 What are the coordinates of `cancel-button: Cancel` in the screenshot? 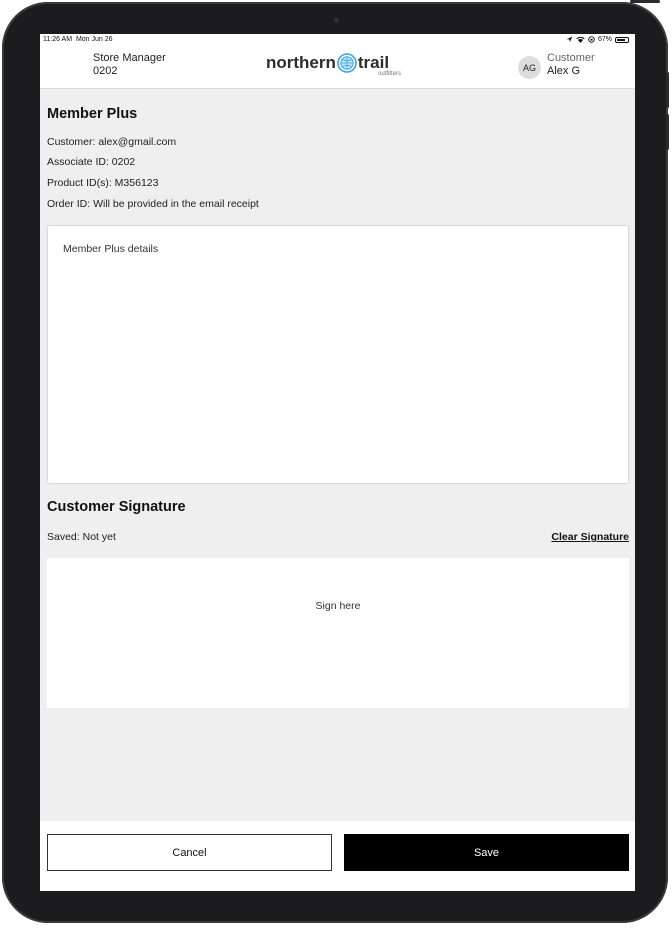 It's located at (189, 852).